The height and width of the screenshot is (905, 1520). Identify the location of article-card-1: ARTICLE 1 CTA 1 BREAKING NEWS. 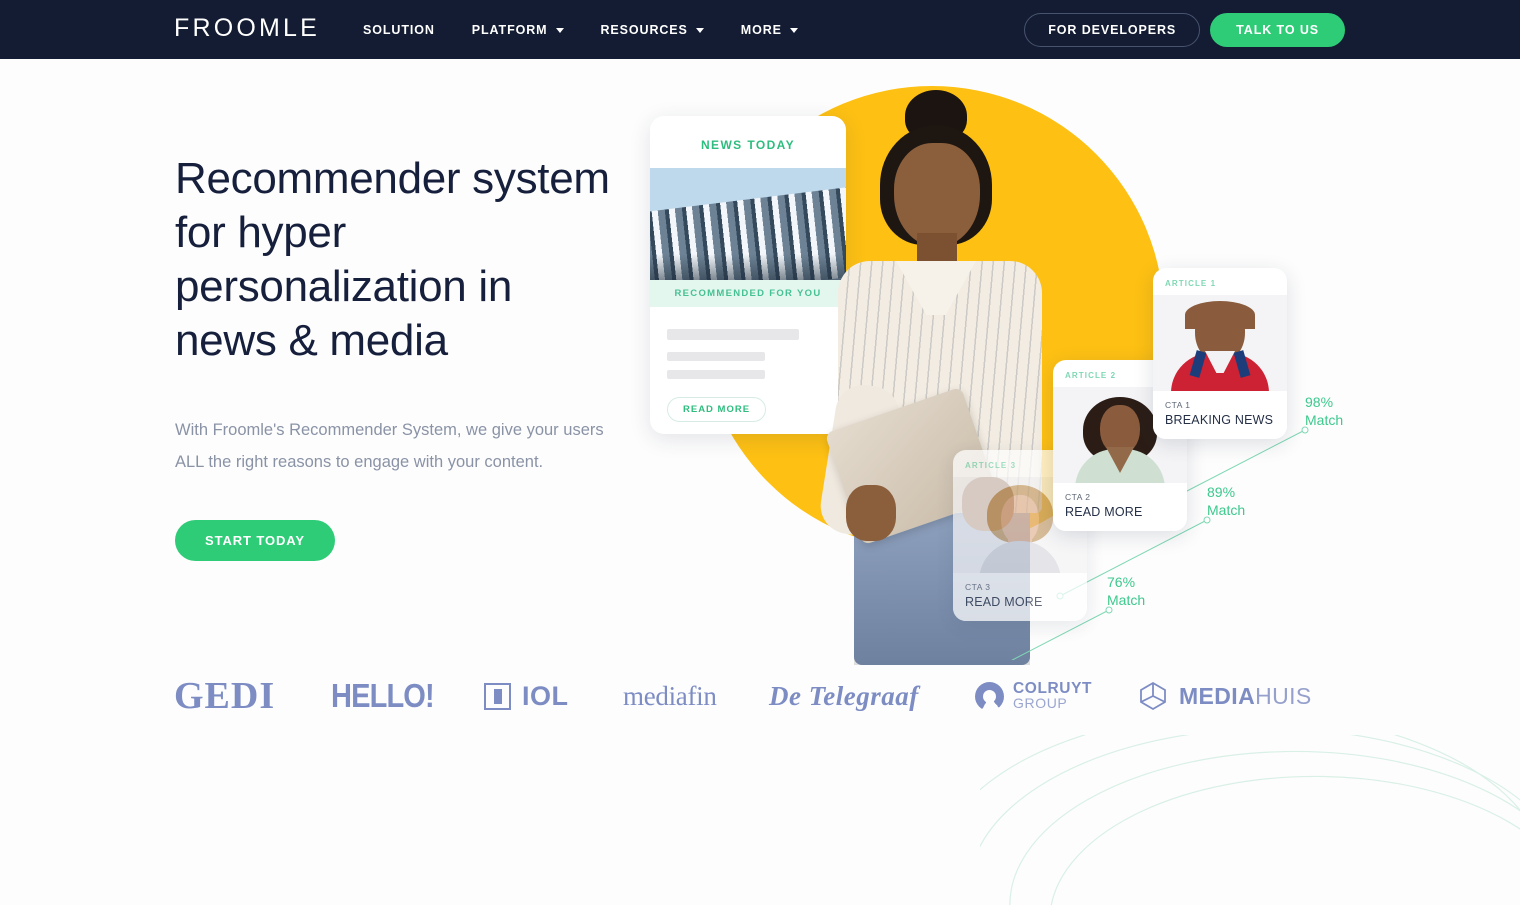
(1220, 353).